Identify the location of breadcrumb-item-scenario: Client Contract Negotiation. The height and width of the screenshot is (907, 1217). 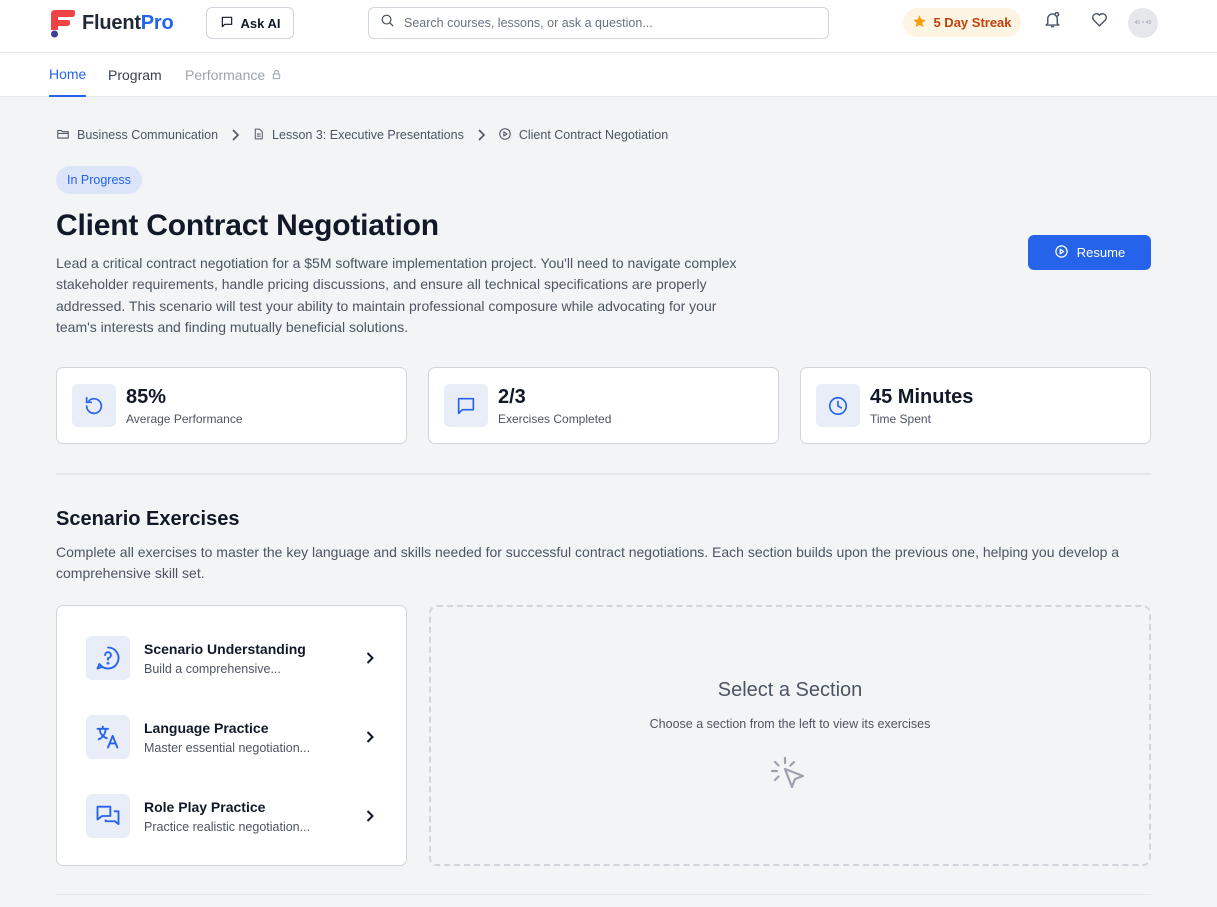
(583, 135).